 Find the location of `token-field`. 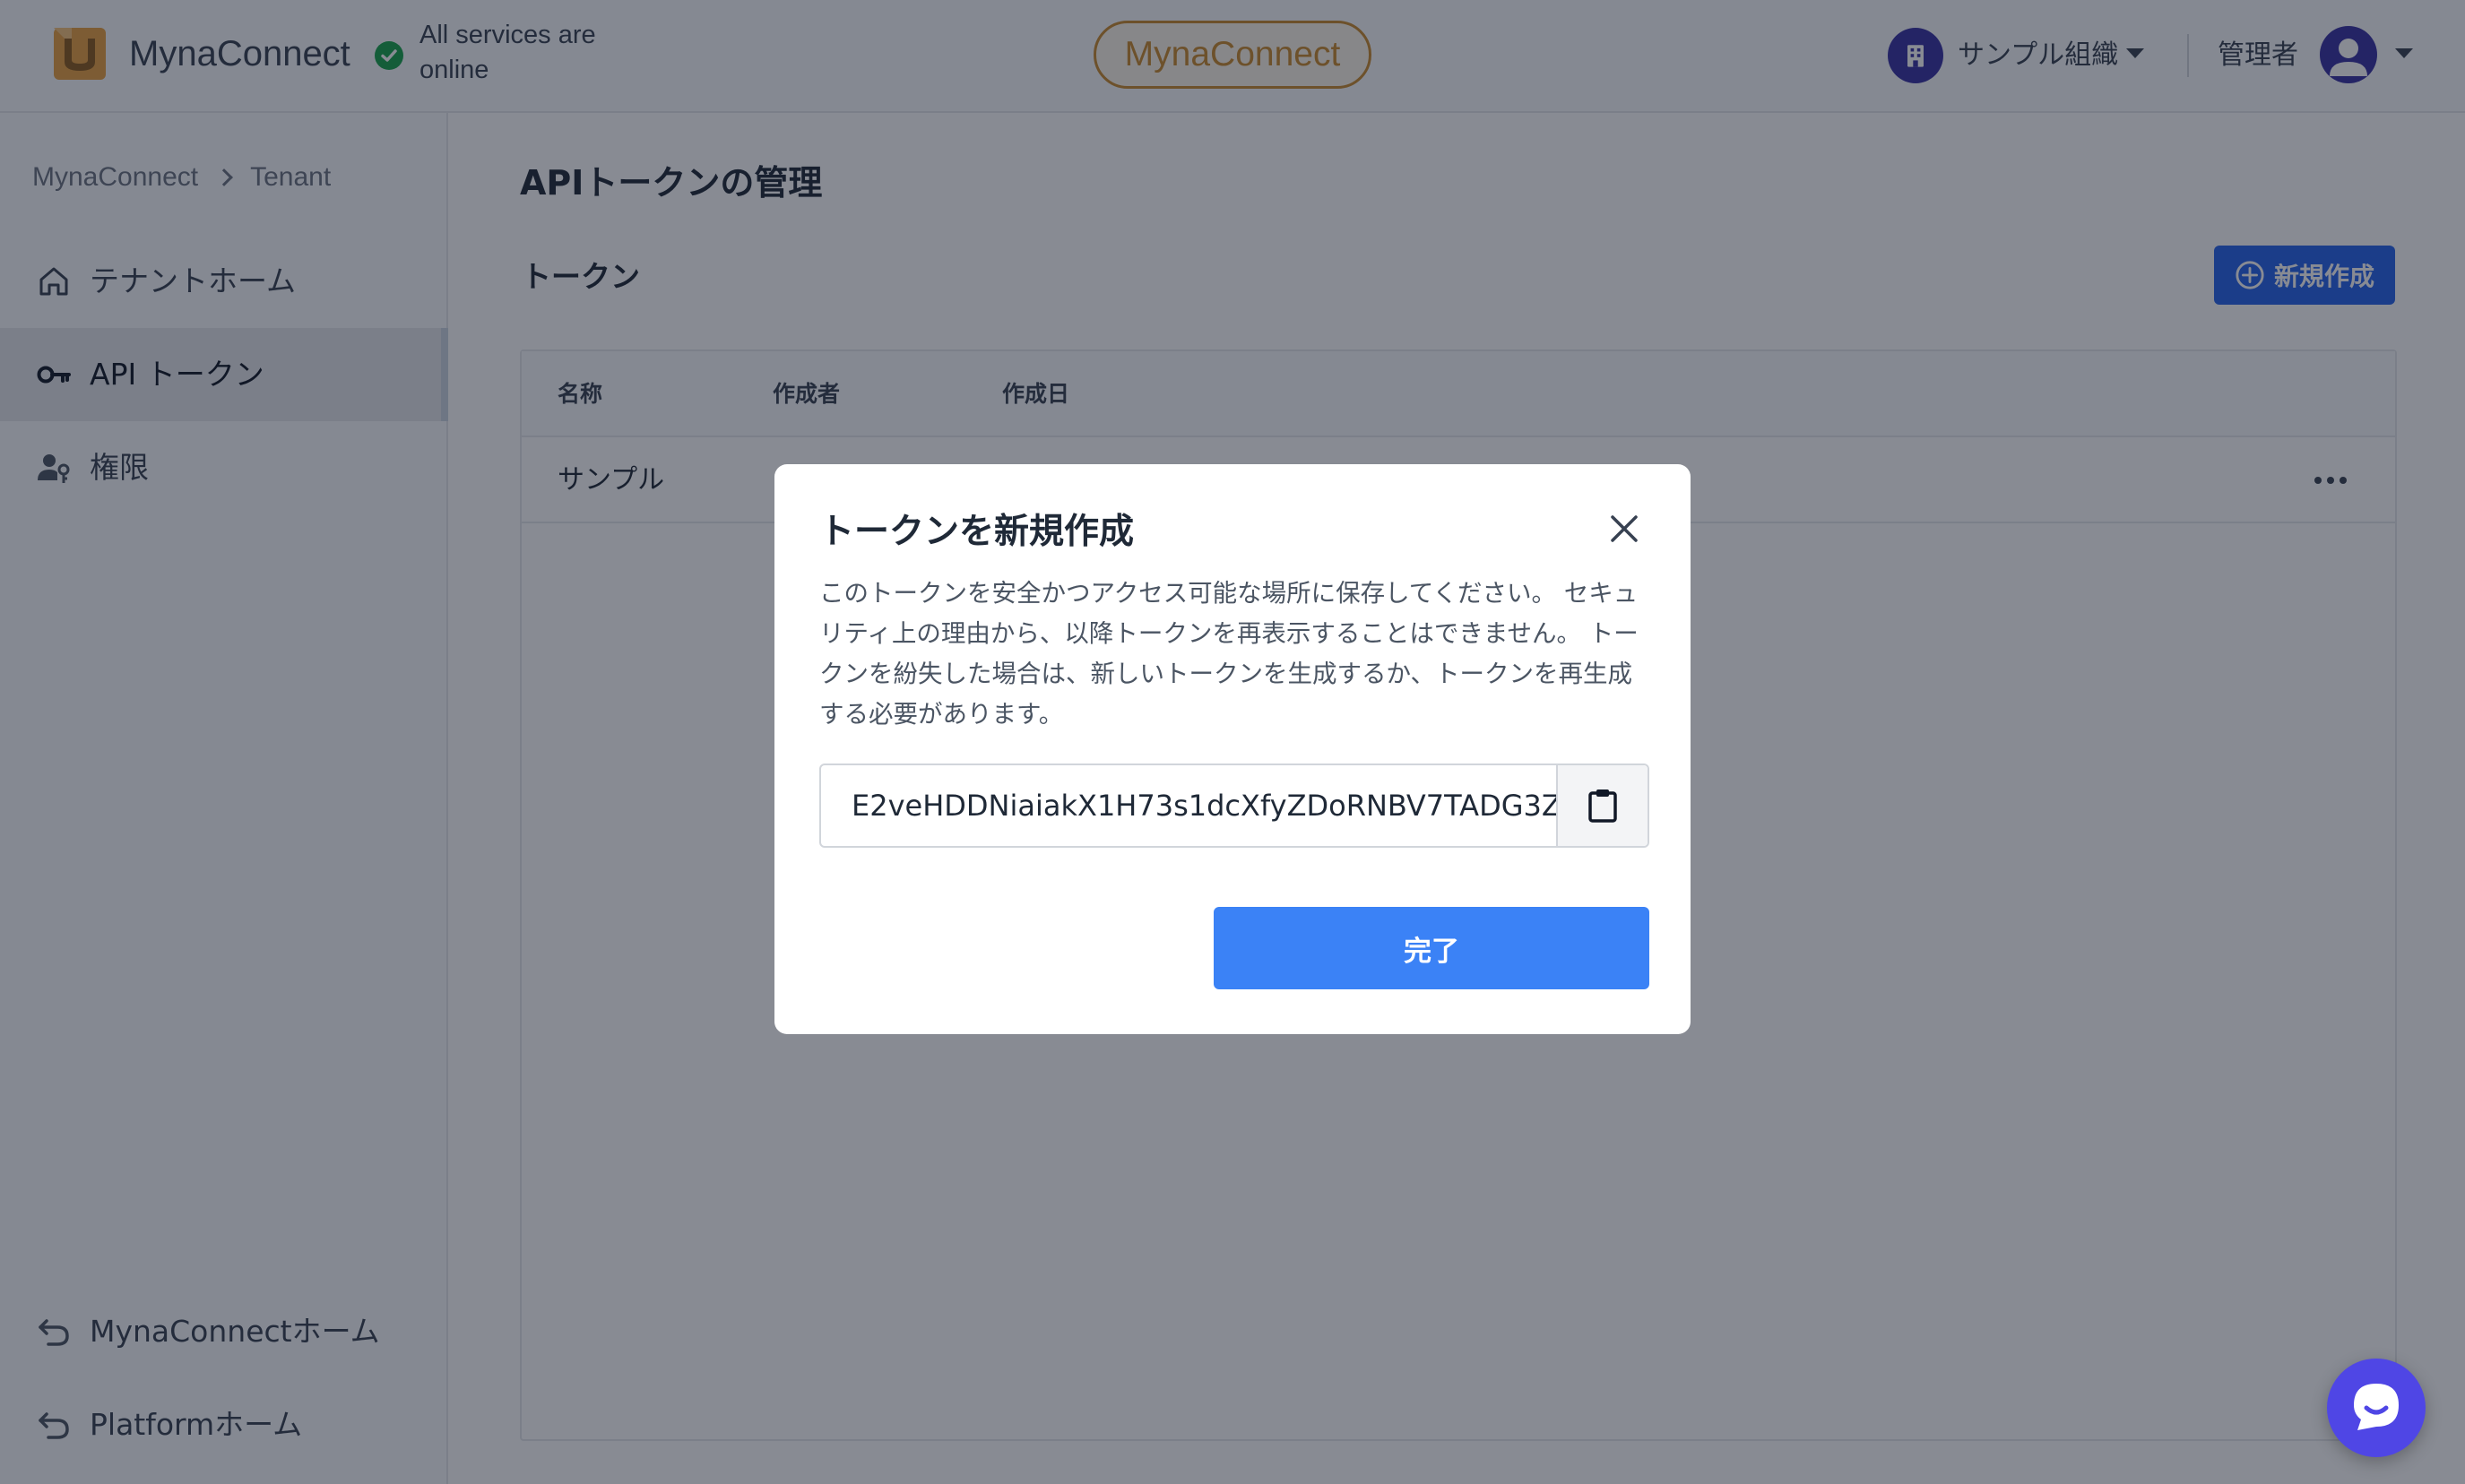

token-field is located at coordinates (1234, 806).